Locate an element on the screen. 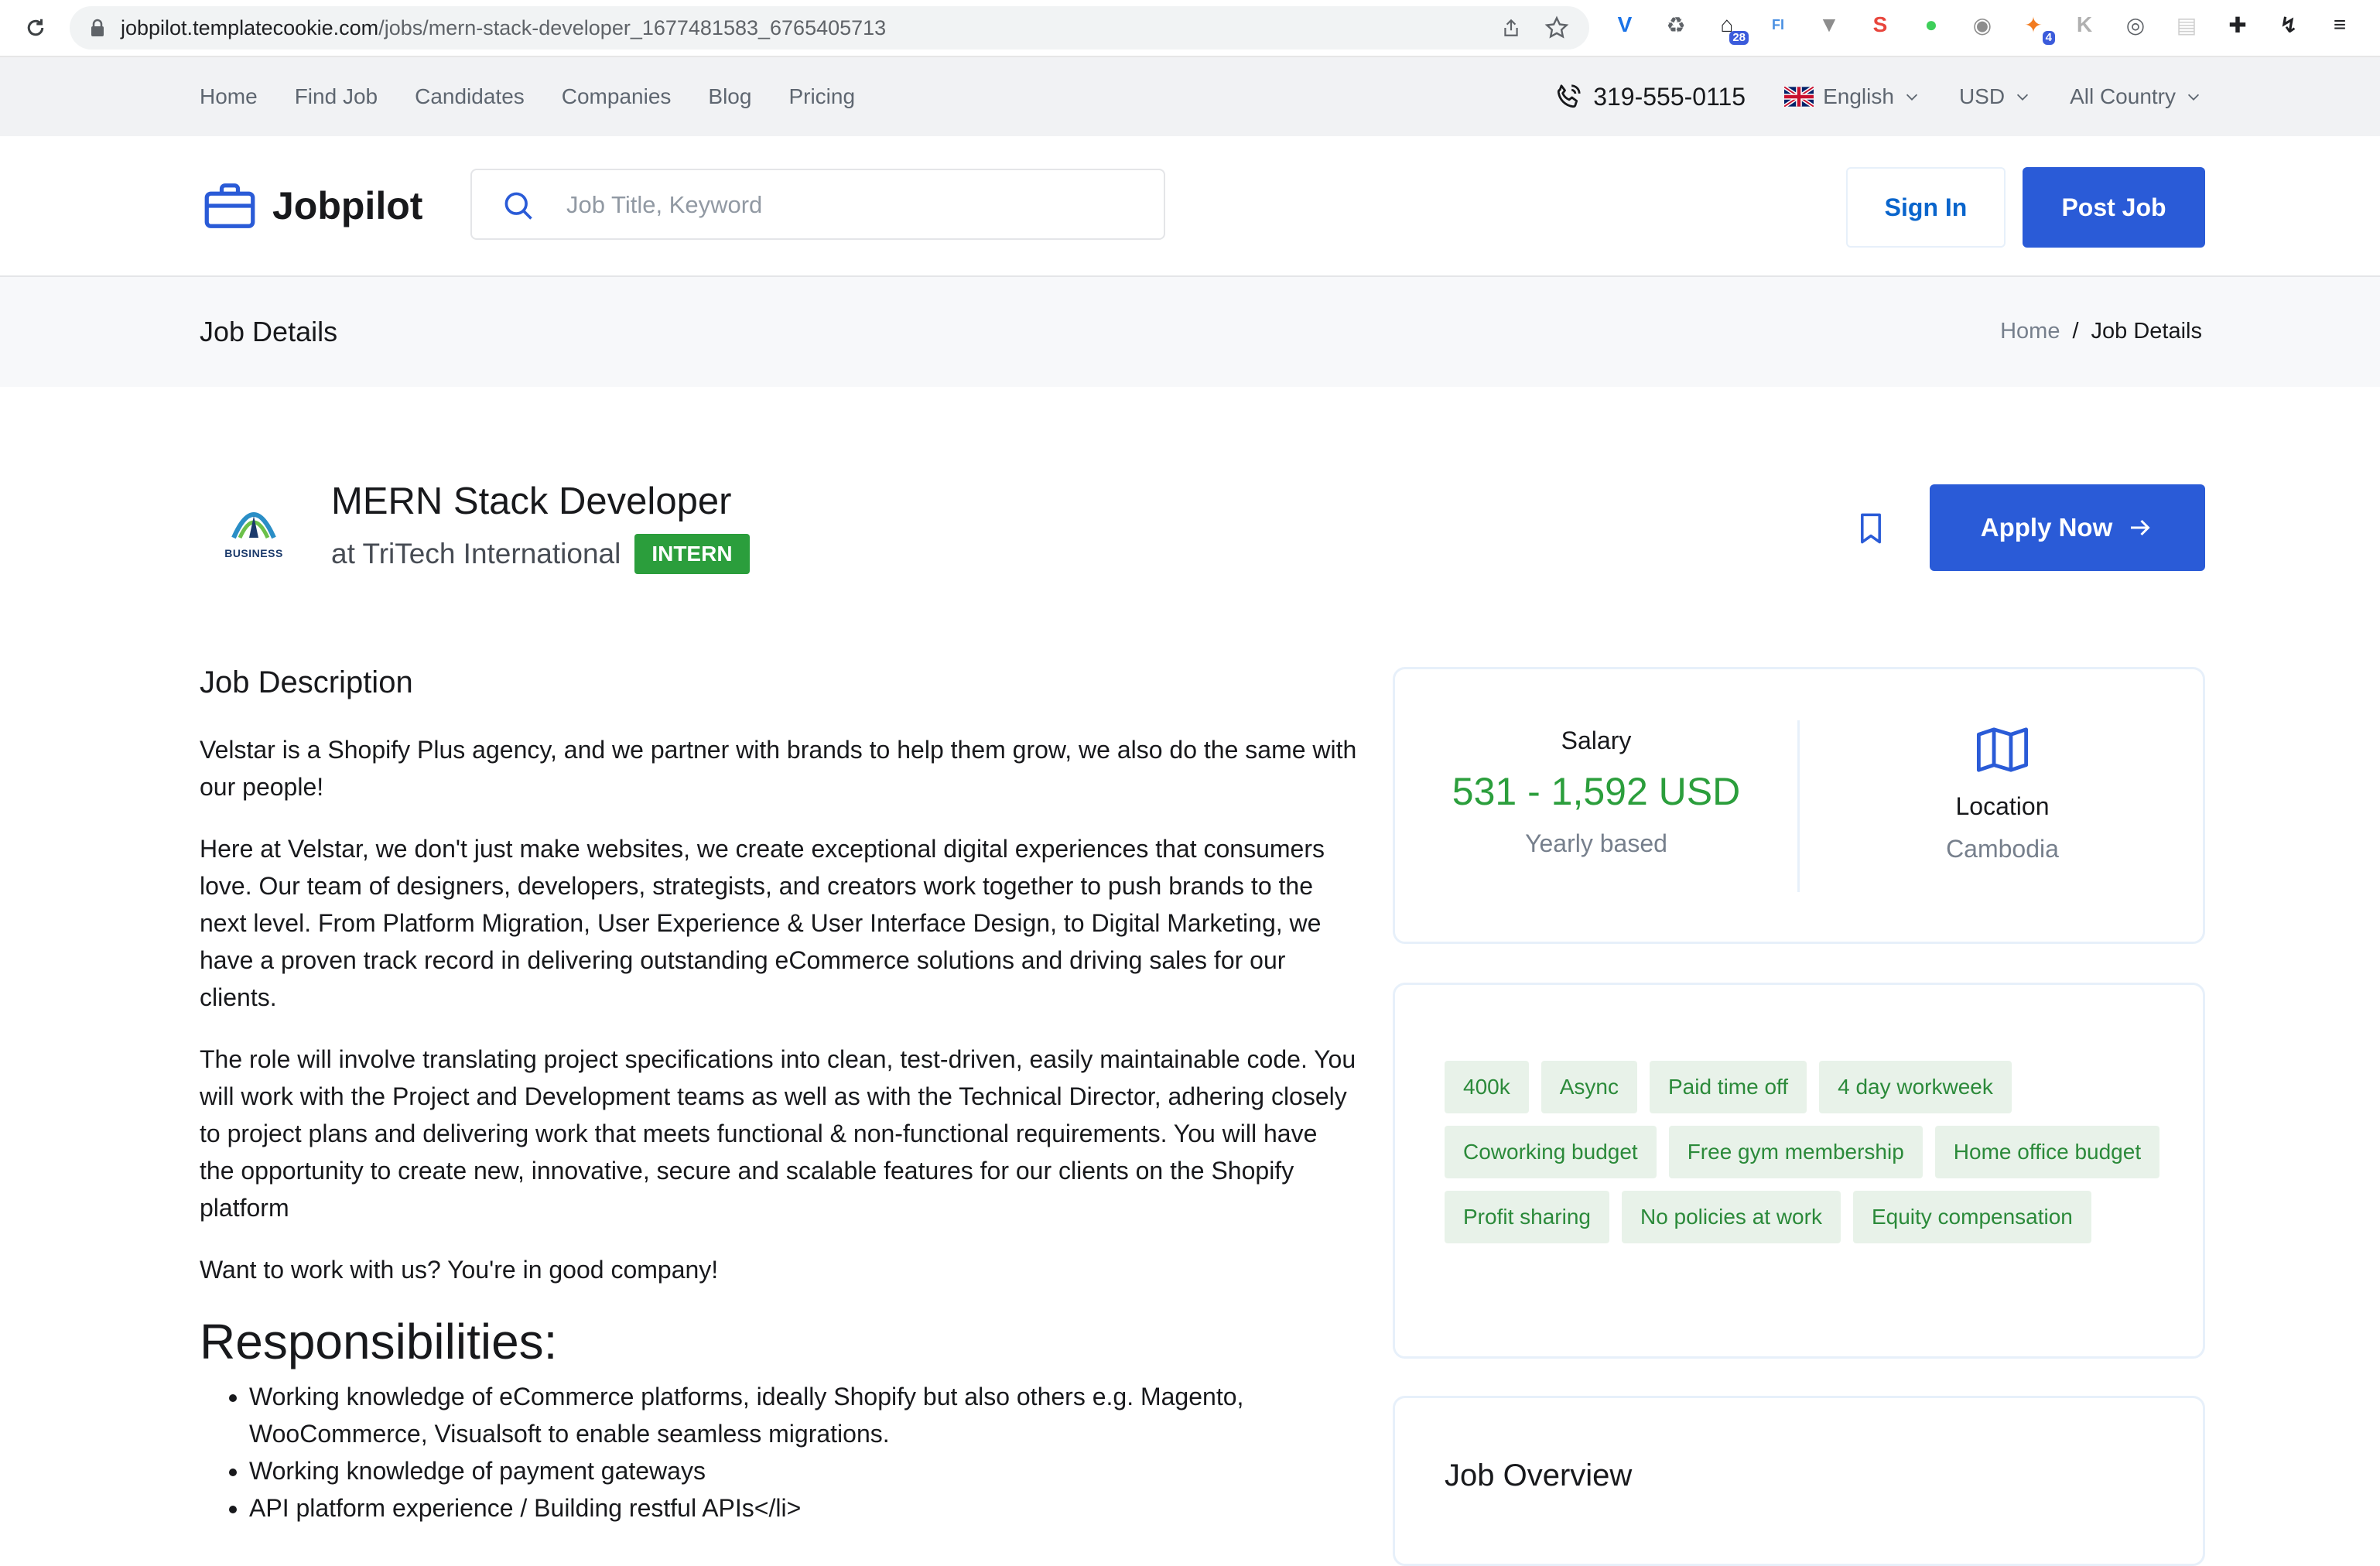  location-block: Location Cambodia is located at coordinates (2002, 805).